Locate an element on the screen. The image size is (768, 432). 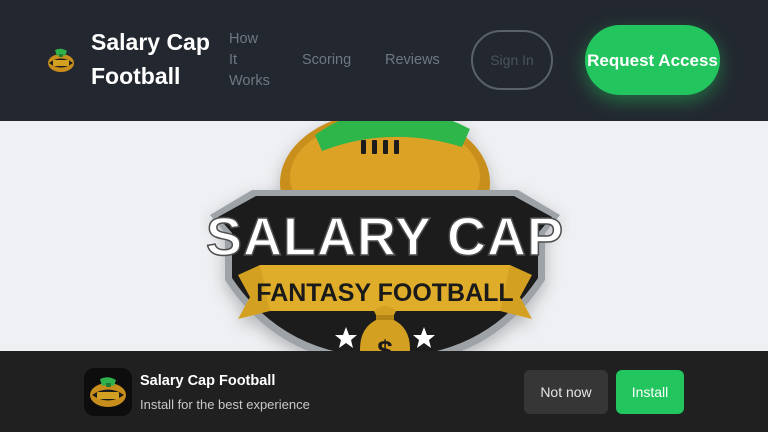
brand-title: Salary Cap Football is located at coordinates (157, 59).